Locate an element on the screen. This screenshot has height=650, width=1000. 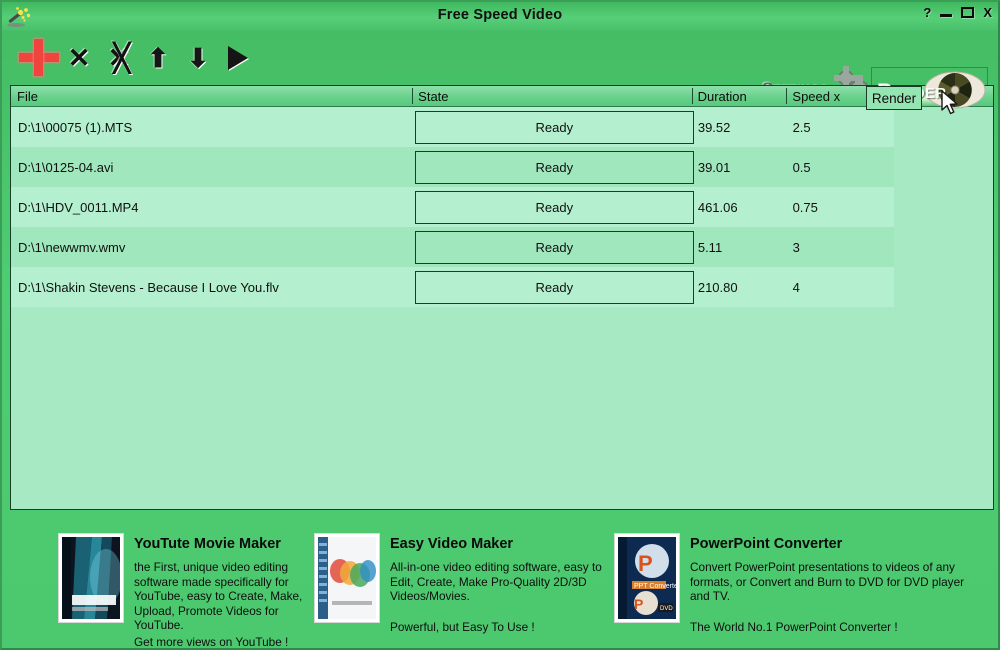
move-up-button: ⬆ is located at coordinates (158, 58).